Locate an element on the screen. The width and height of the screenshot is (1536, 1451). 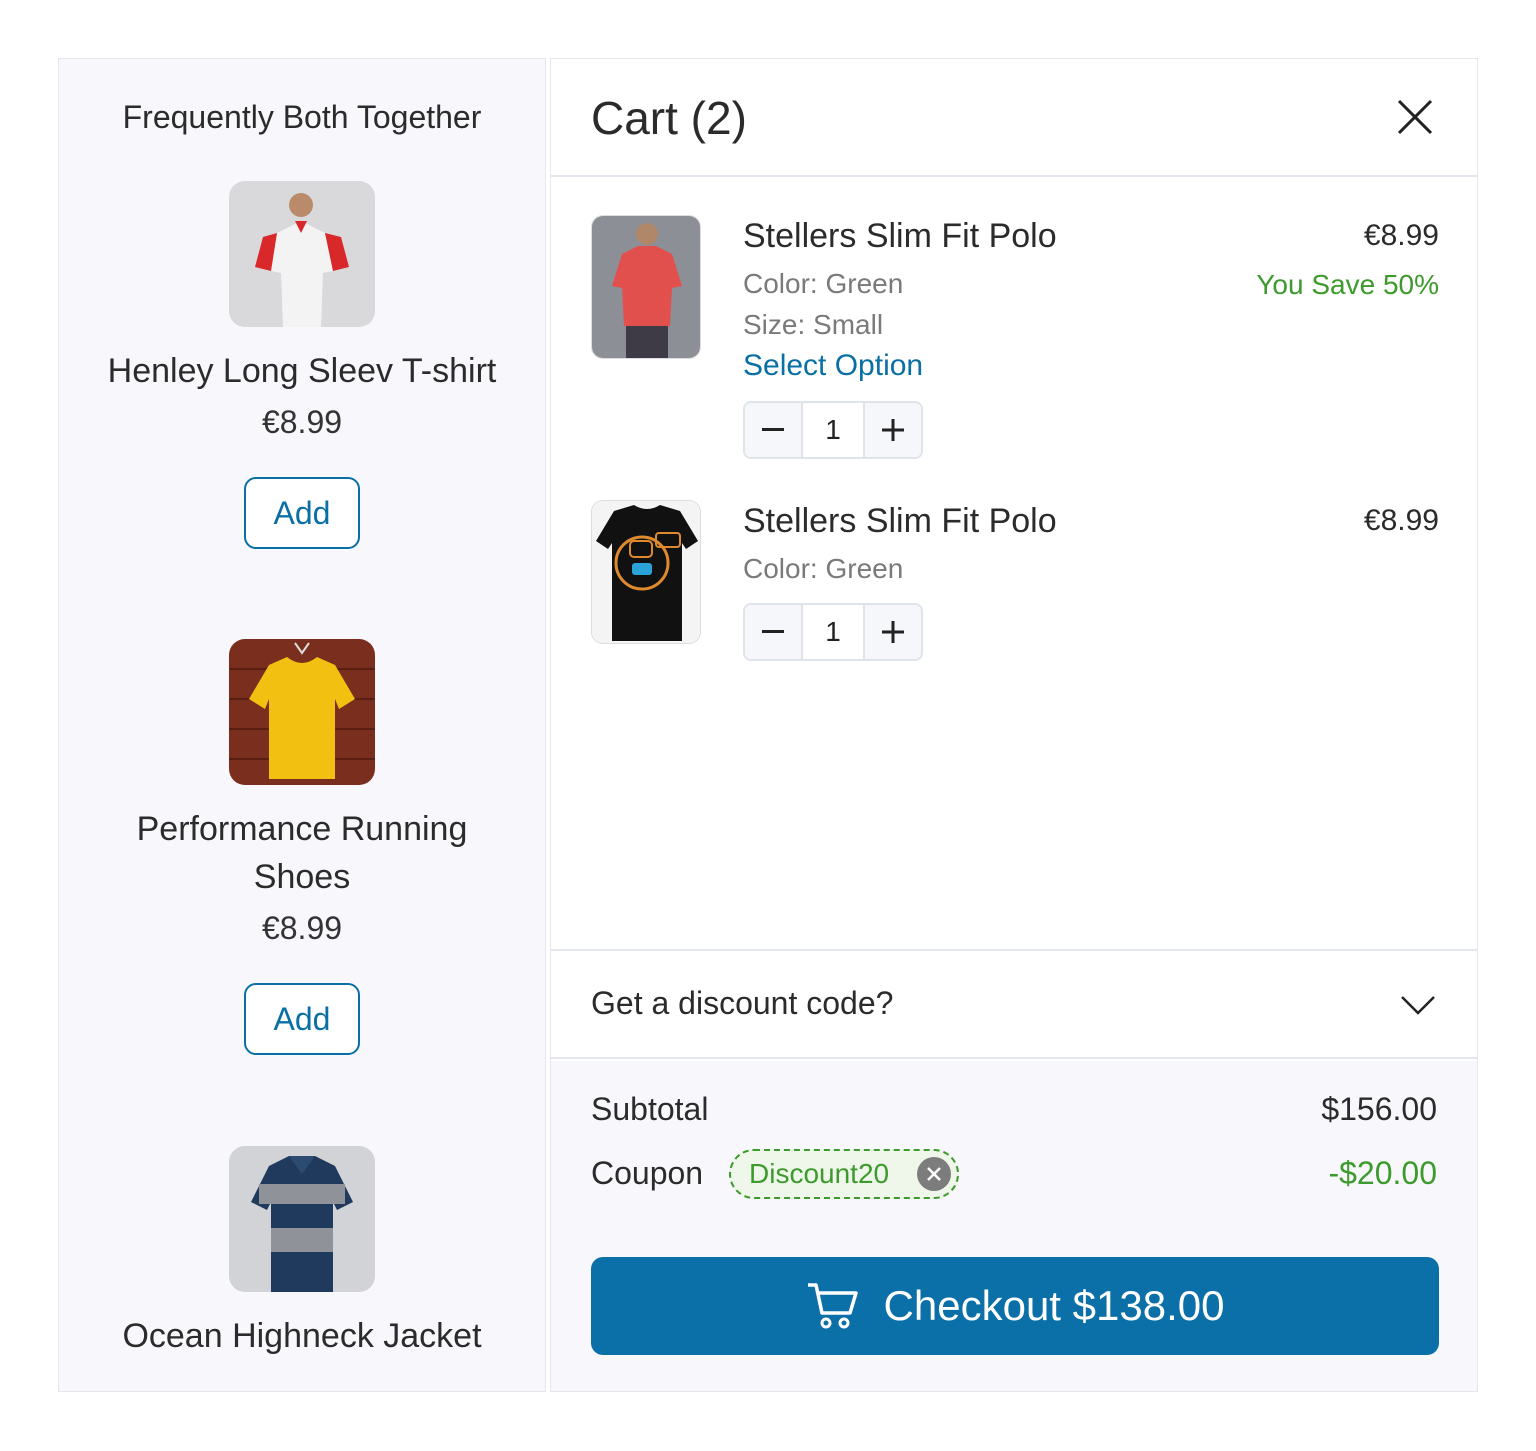
remove-coupon-icon is located at coordinates (934, 1174).